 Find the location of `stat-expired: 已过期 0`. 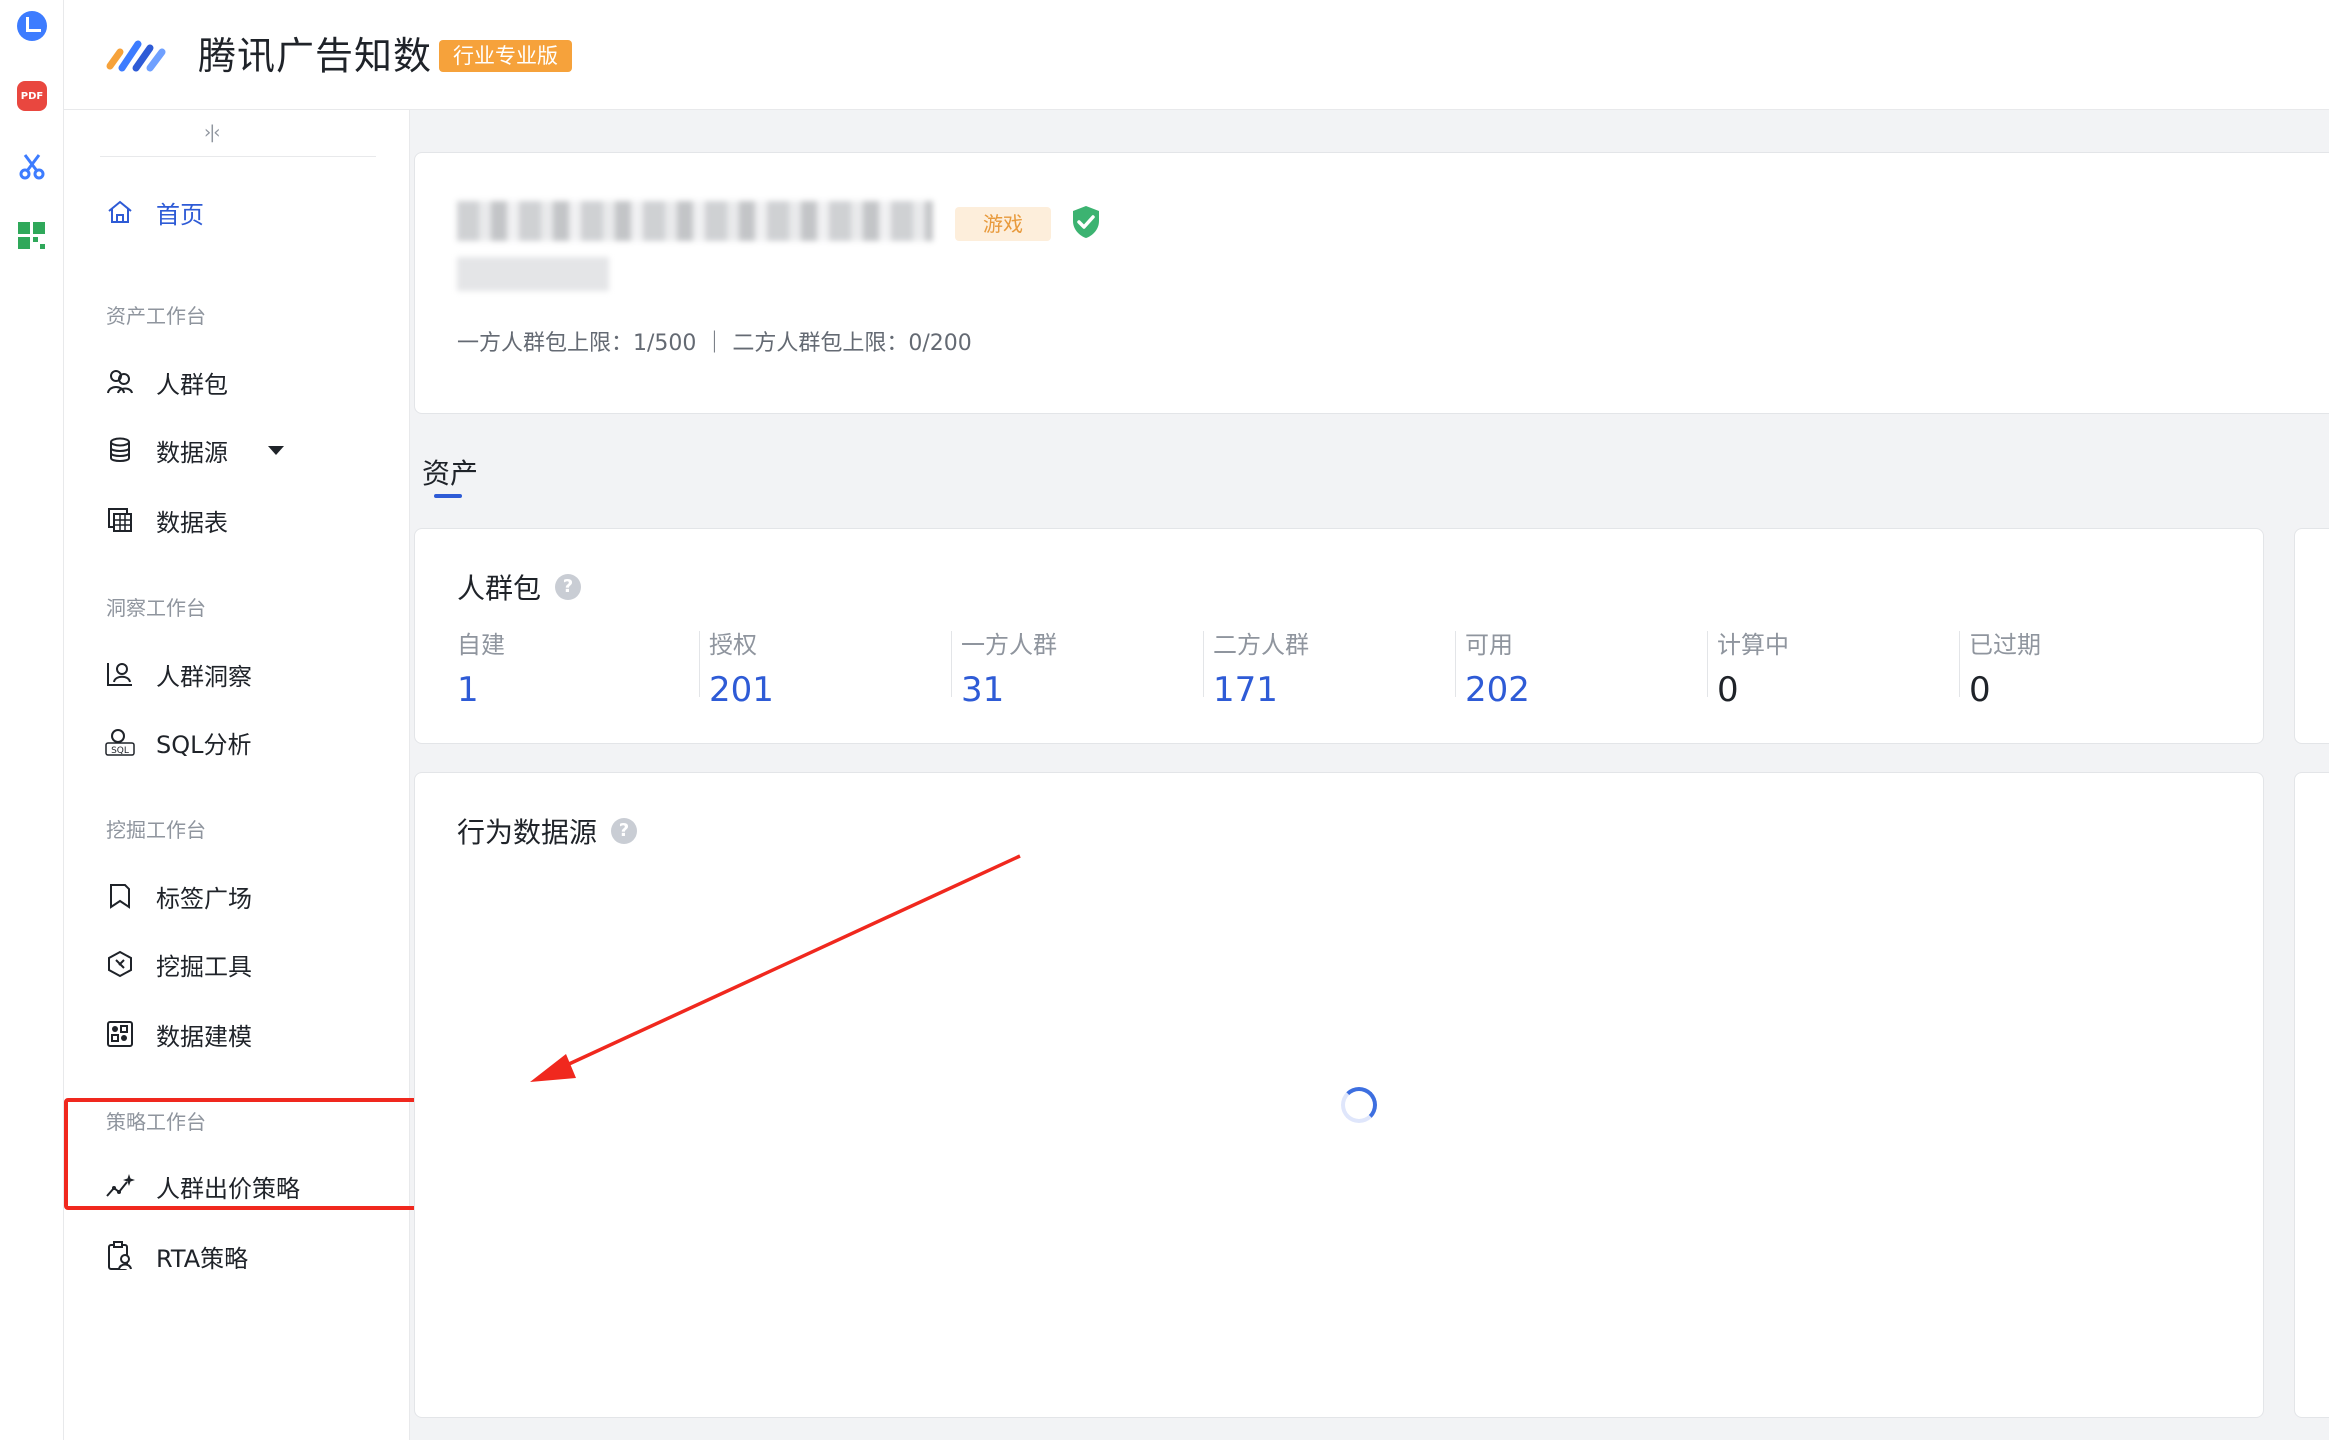

stat-expired: 已过期 0 is located at coordinates (2095, 667).